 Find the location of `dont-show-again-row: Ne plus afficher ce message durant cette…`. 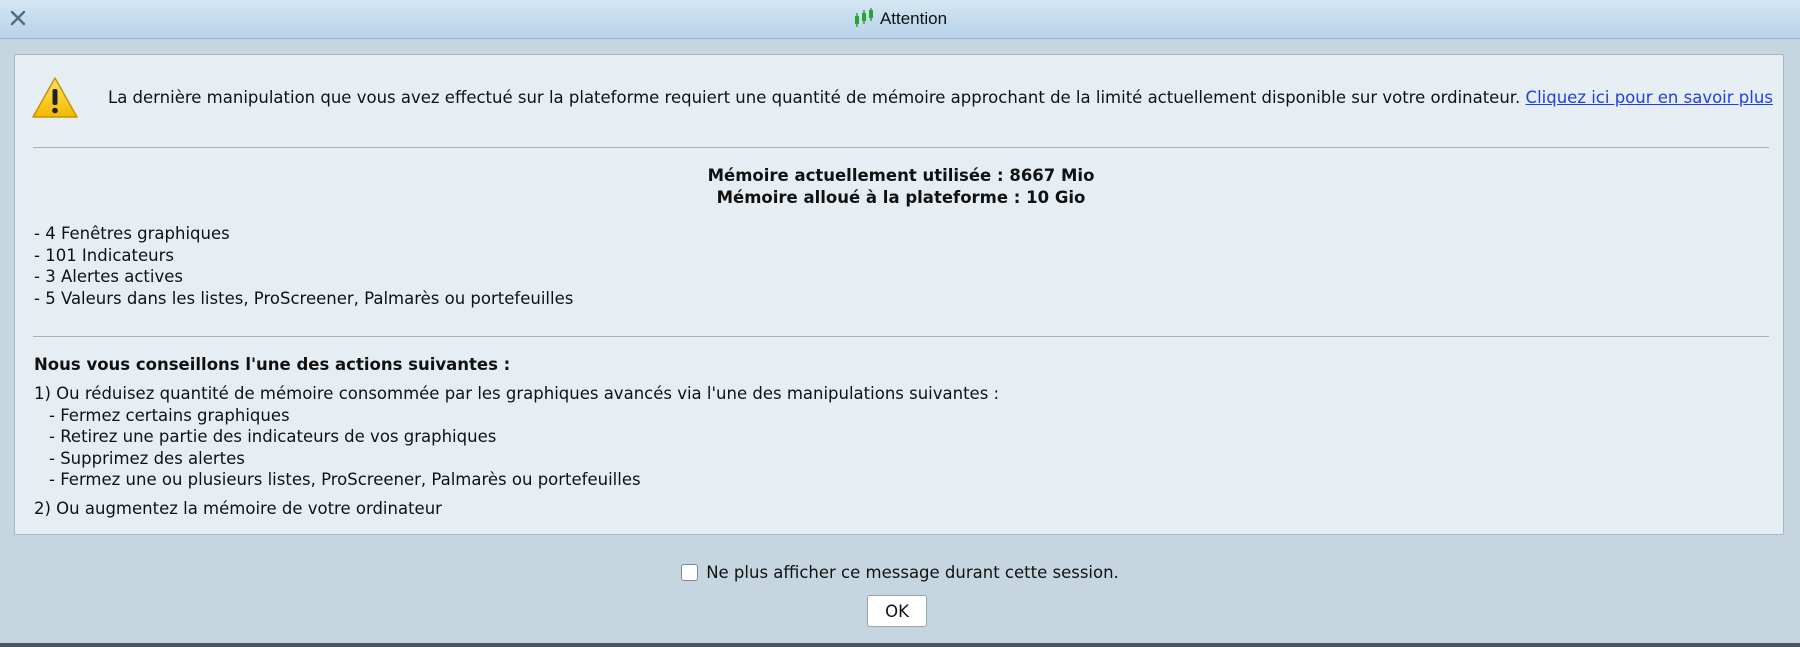

dont-show-again-row: Ne plus afficher ce message durant cette… is located at coordinates (900, 572).